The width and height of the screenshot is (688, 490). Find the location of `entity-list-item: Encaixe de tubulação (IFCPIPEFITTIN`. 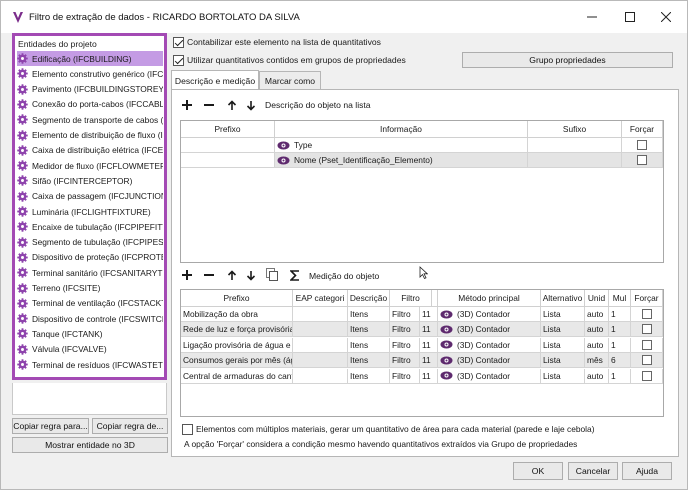

entity-list-item: Encaixe de tubulação (IFCPIPEFITTIN is located at coordinates (90, 226).